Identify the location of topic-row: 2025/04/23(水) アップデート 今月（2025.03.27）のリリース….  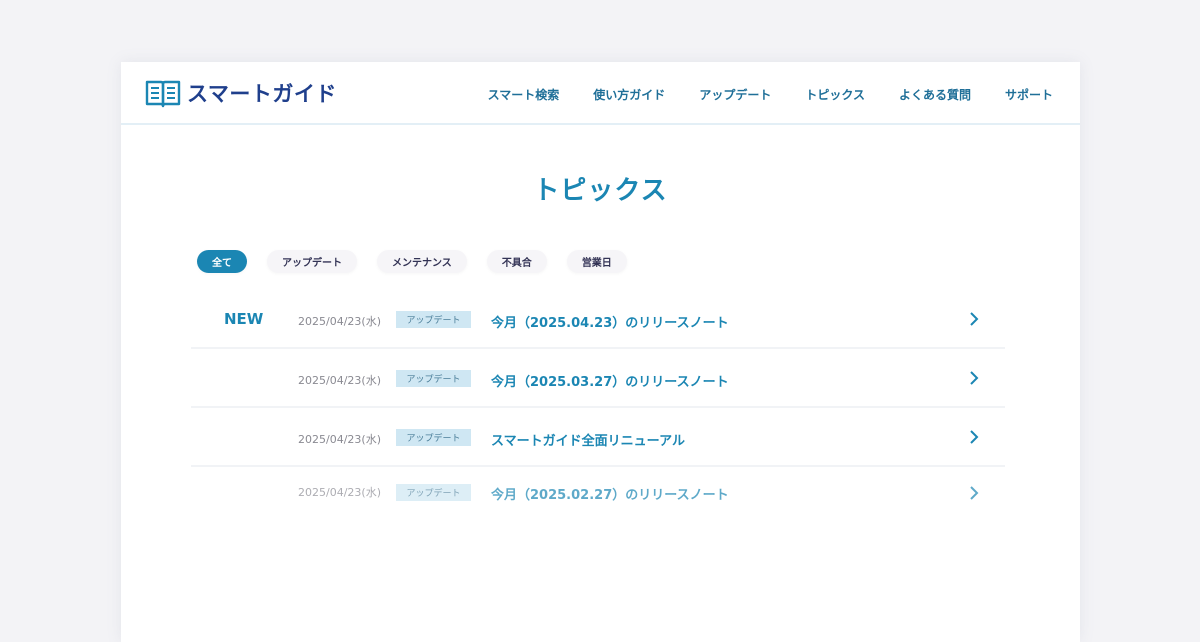
(598, 378).